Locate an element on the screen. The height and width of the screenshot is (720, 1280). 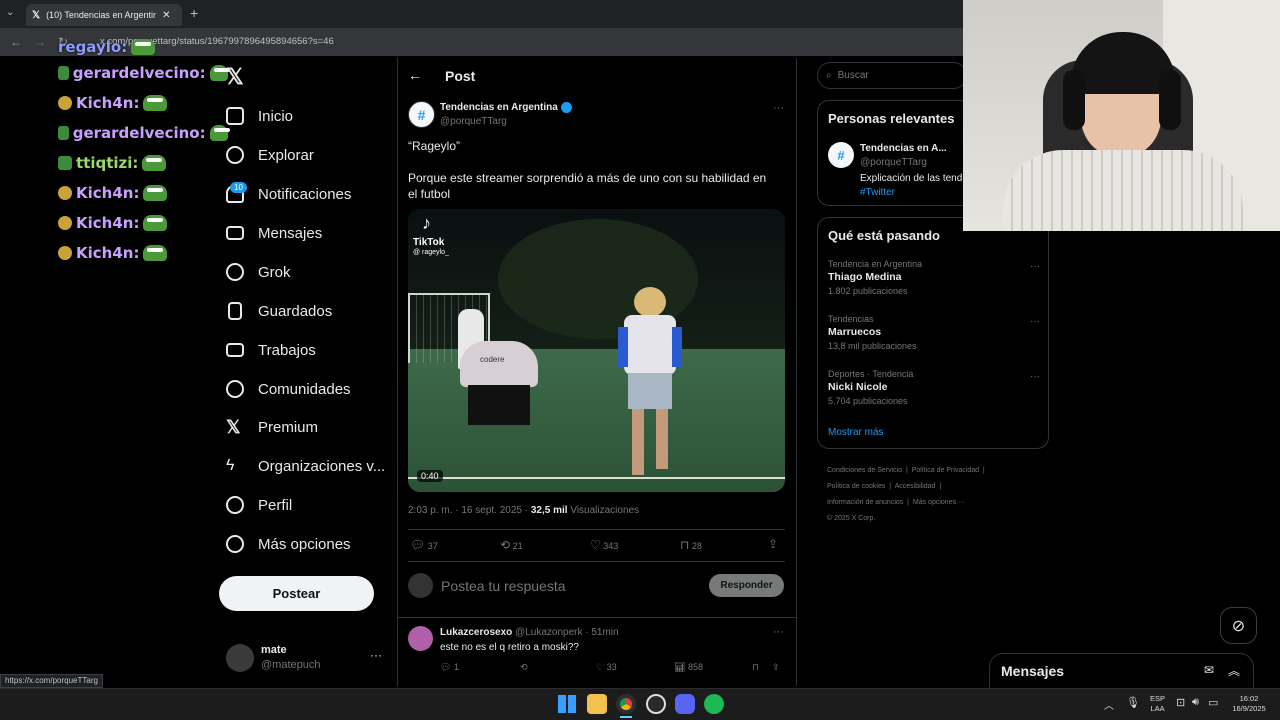
footer-link: Condiciones de Servicio is located at coordinates (864, 470).